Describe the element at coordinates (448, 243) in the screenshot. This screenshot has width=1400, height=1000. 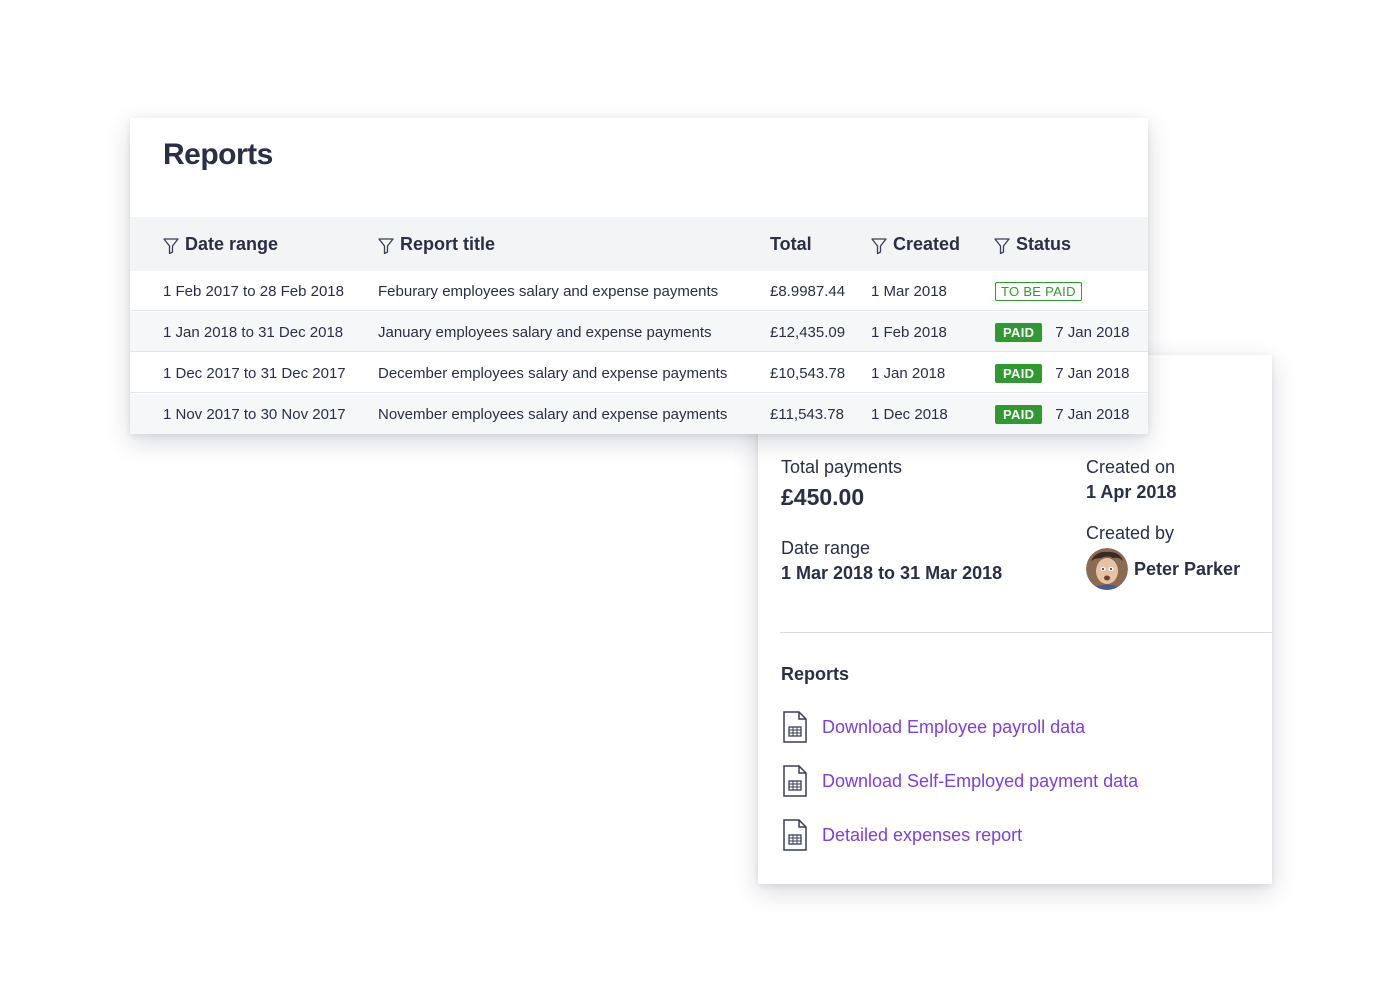
I see `column-header-label: Report title` at that location.